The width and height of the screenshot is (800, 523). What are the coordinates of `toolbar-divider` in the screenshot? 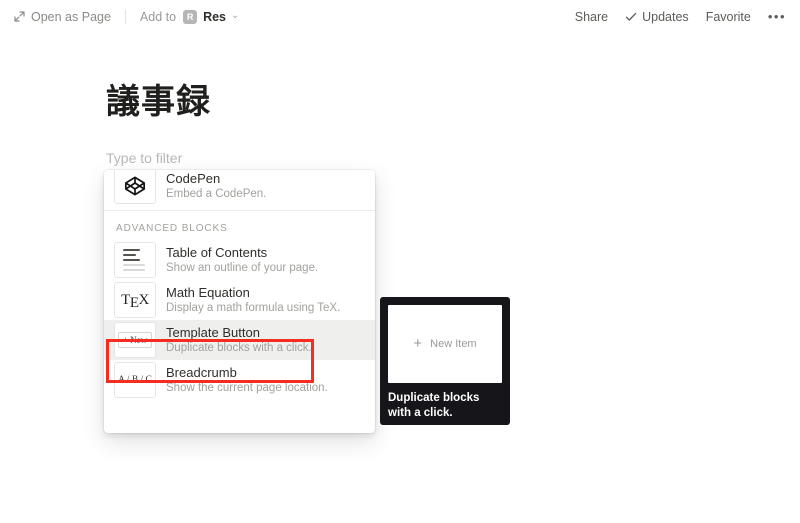 It's located at (125, 16).